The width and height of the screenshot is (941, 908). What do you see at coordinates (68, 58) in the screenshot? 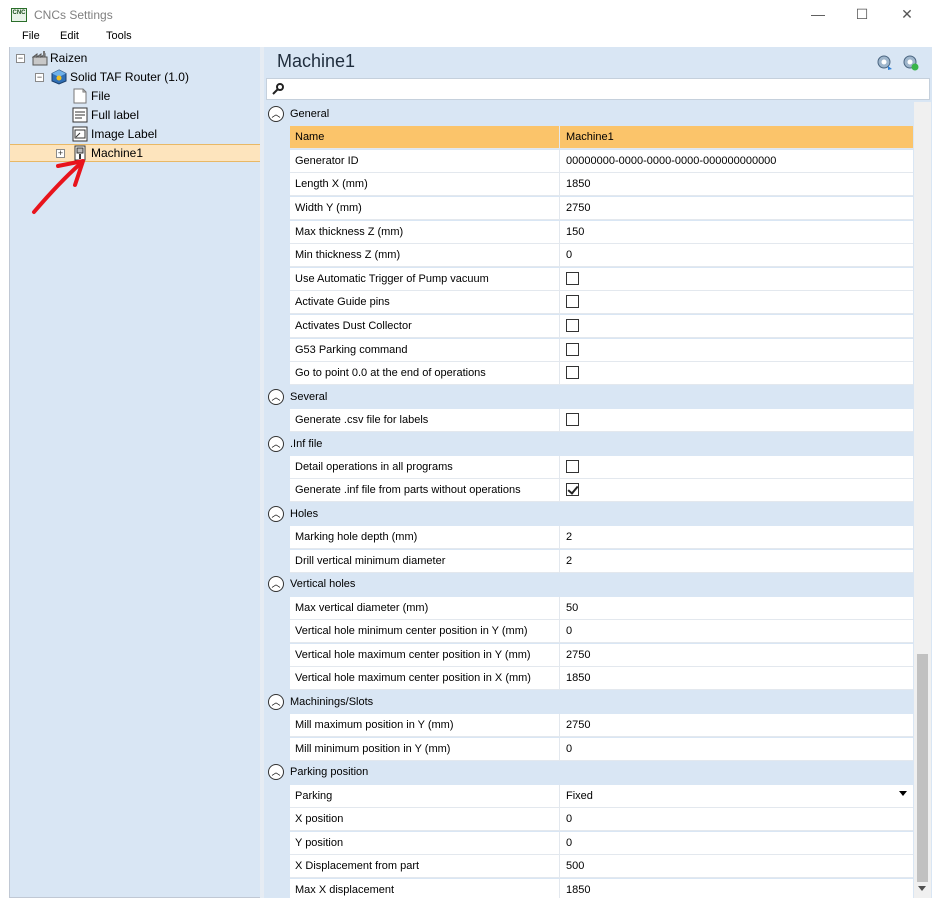
I see `tree-item-raizen: Raizen` at bounding box center [68, 58].